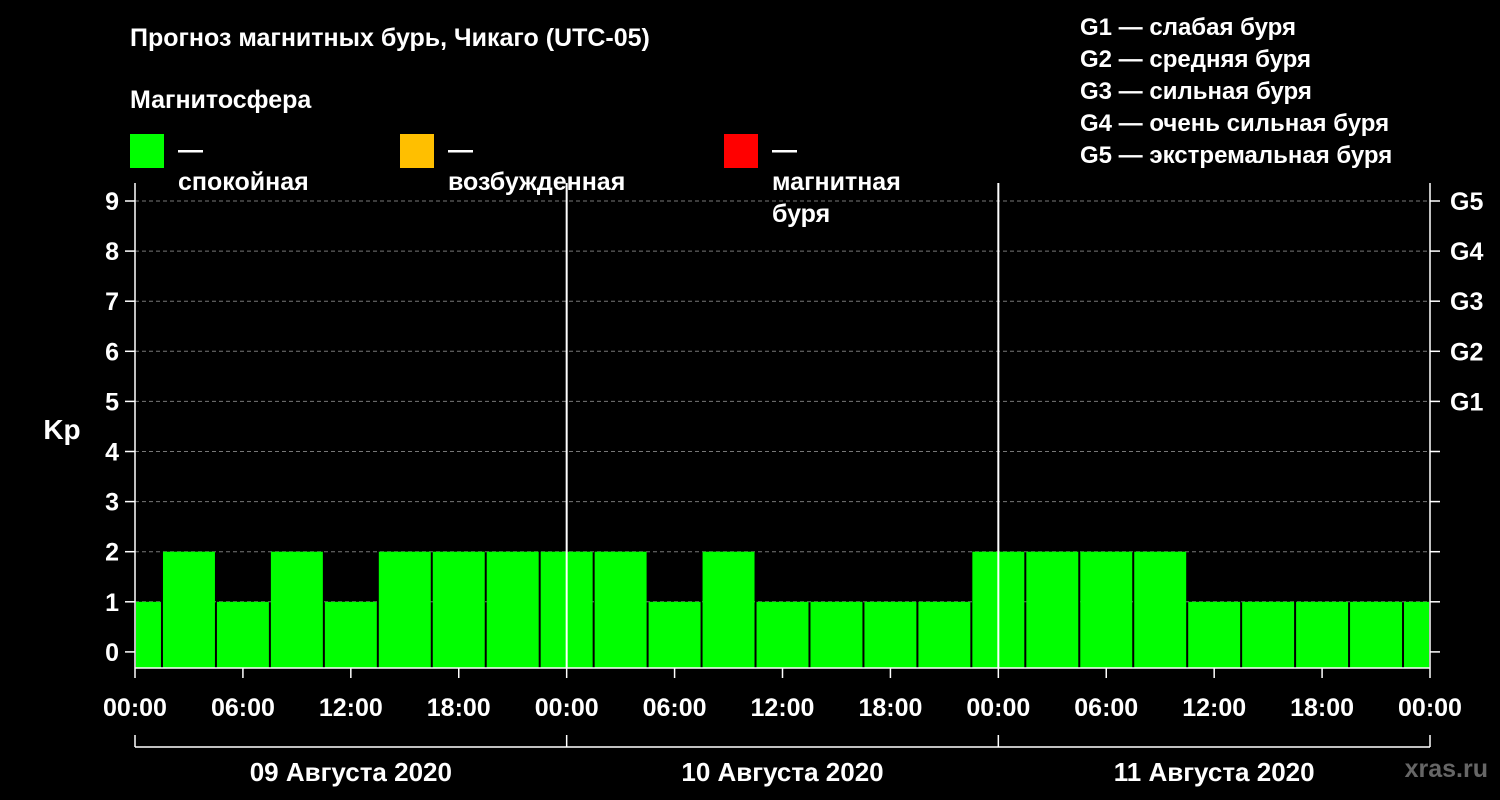 The height and width of the screenshot is (800, 1500). What do you see at coordinates (782, 772) in the screenshot?
I see `date-label: 10 Августа 2020` at bounding box center [782, 772].